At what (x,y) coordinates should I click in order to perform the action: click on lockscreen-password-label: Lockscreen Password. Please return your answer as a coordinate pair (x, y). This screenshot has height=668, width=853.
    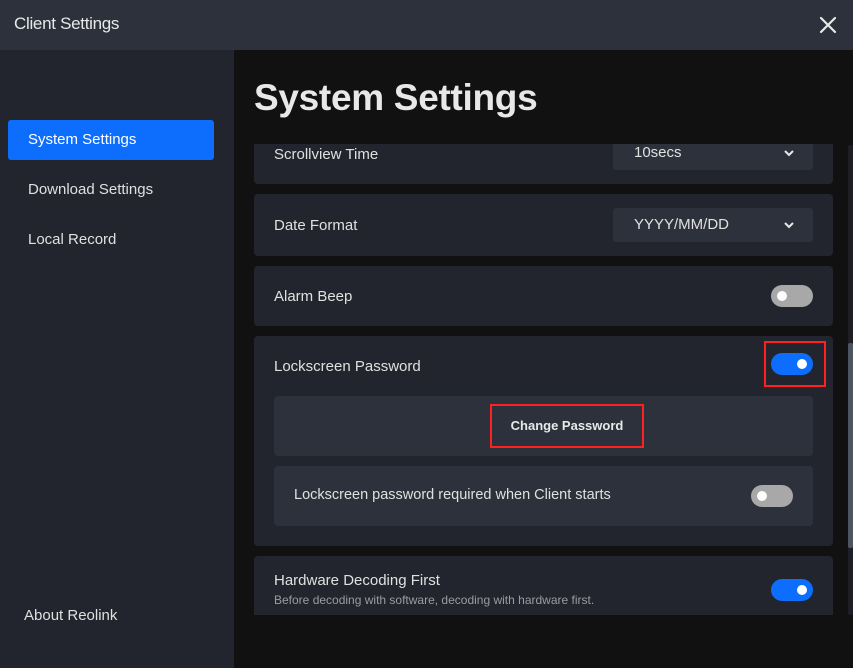
    Looking at the image, I should click on (347, 366).